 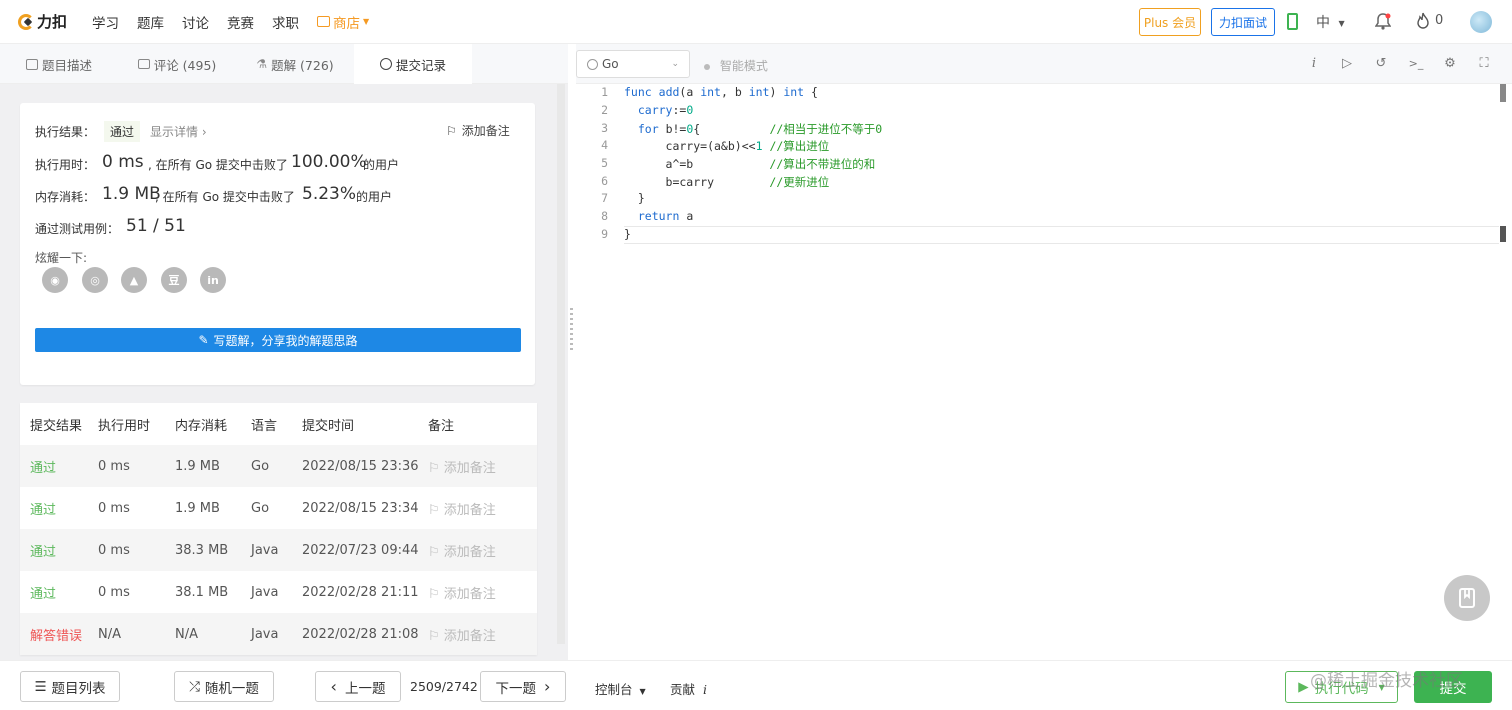 What do you see at coordinates (285, 22) in the screenshot?
I see `nav-item-jobs: 求职` at bounding box center [285, 22].